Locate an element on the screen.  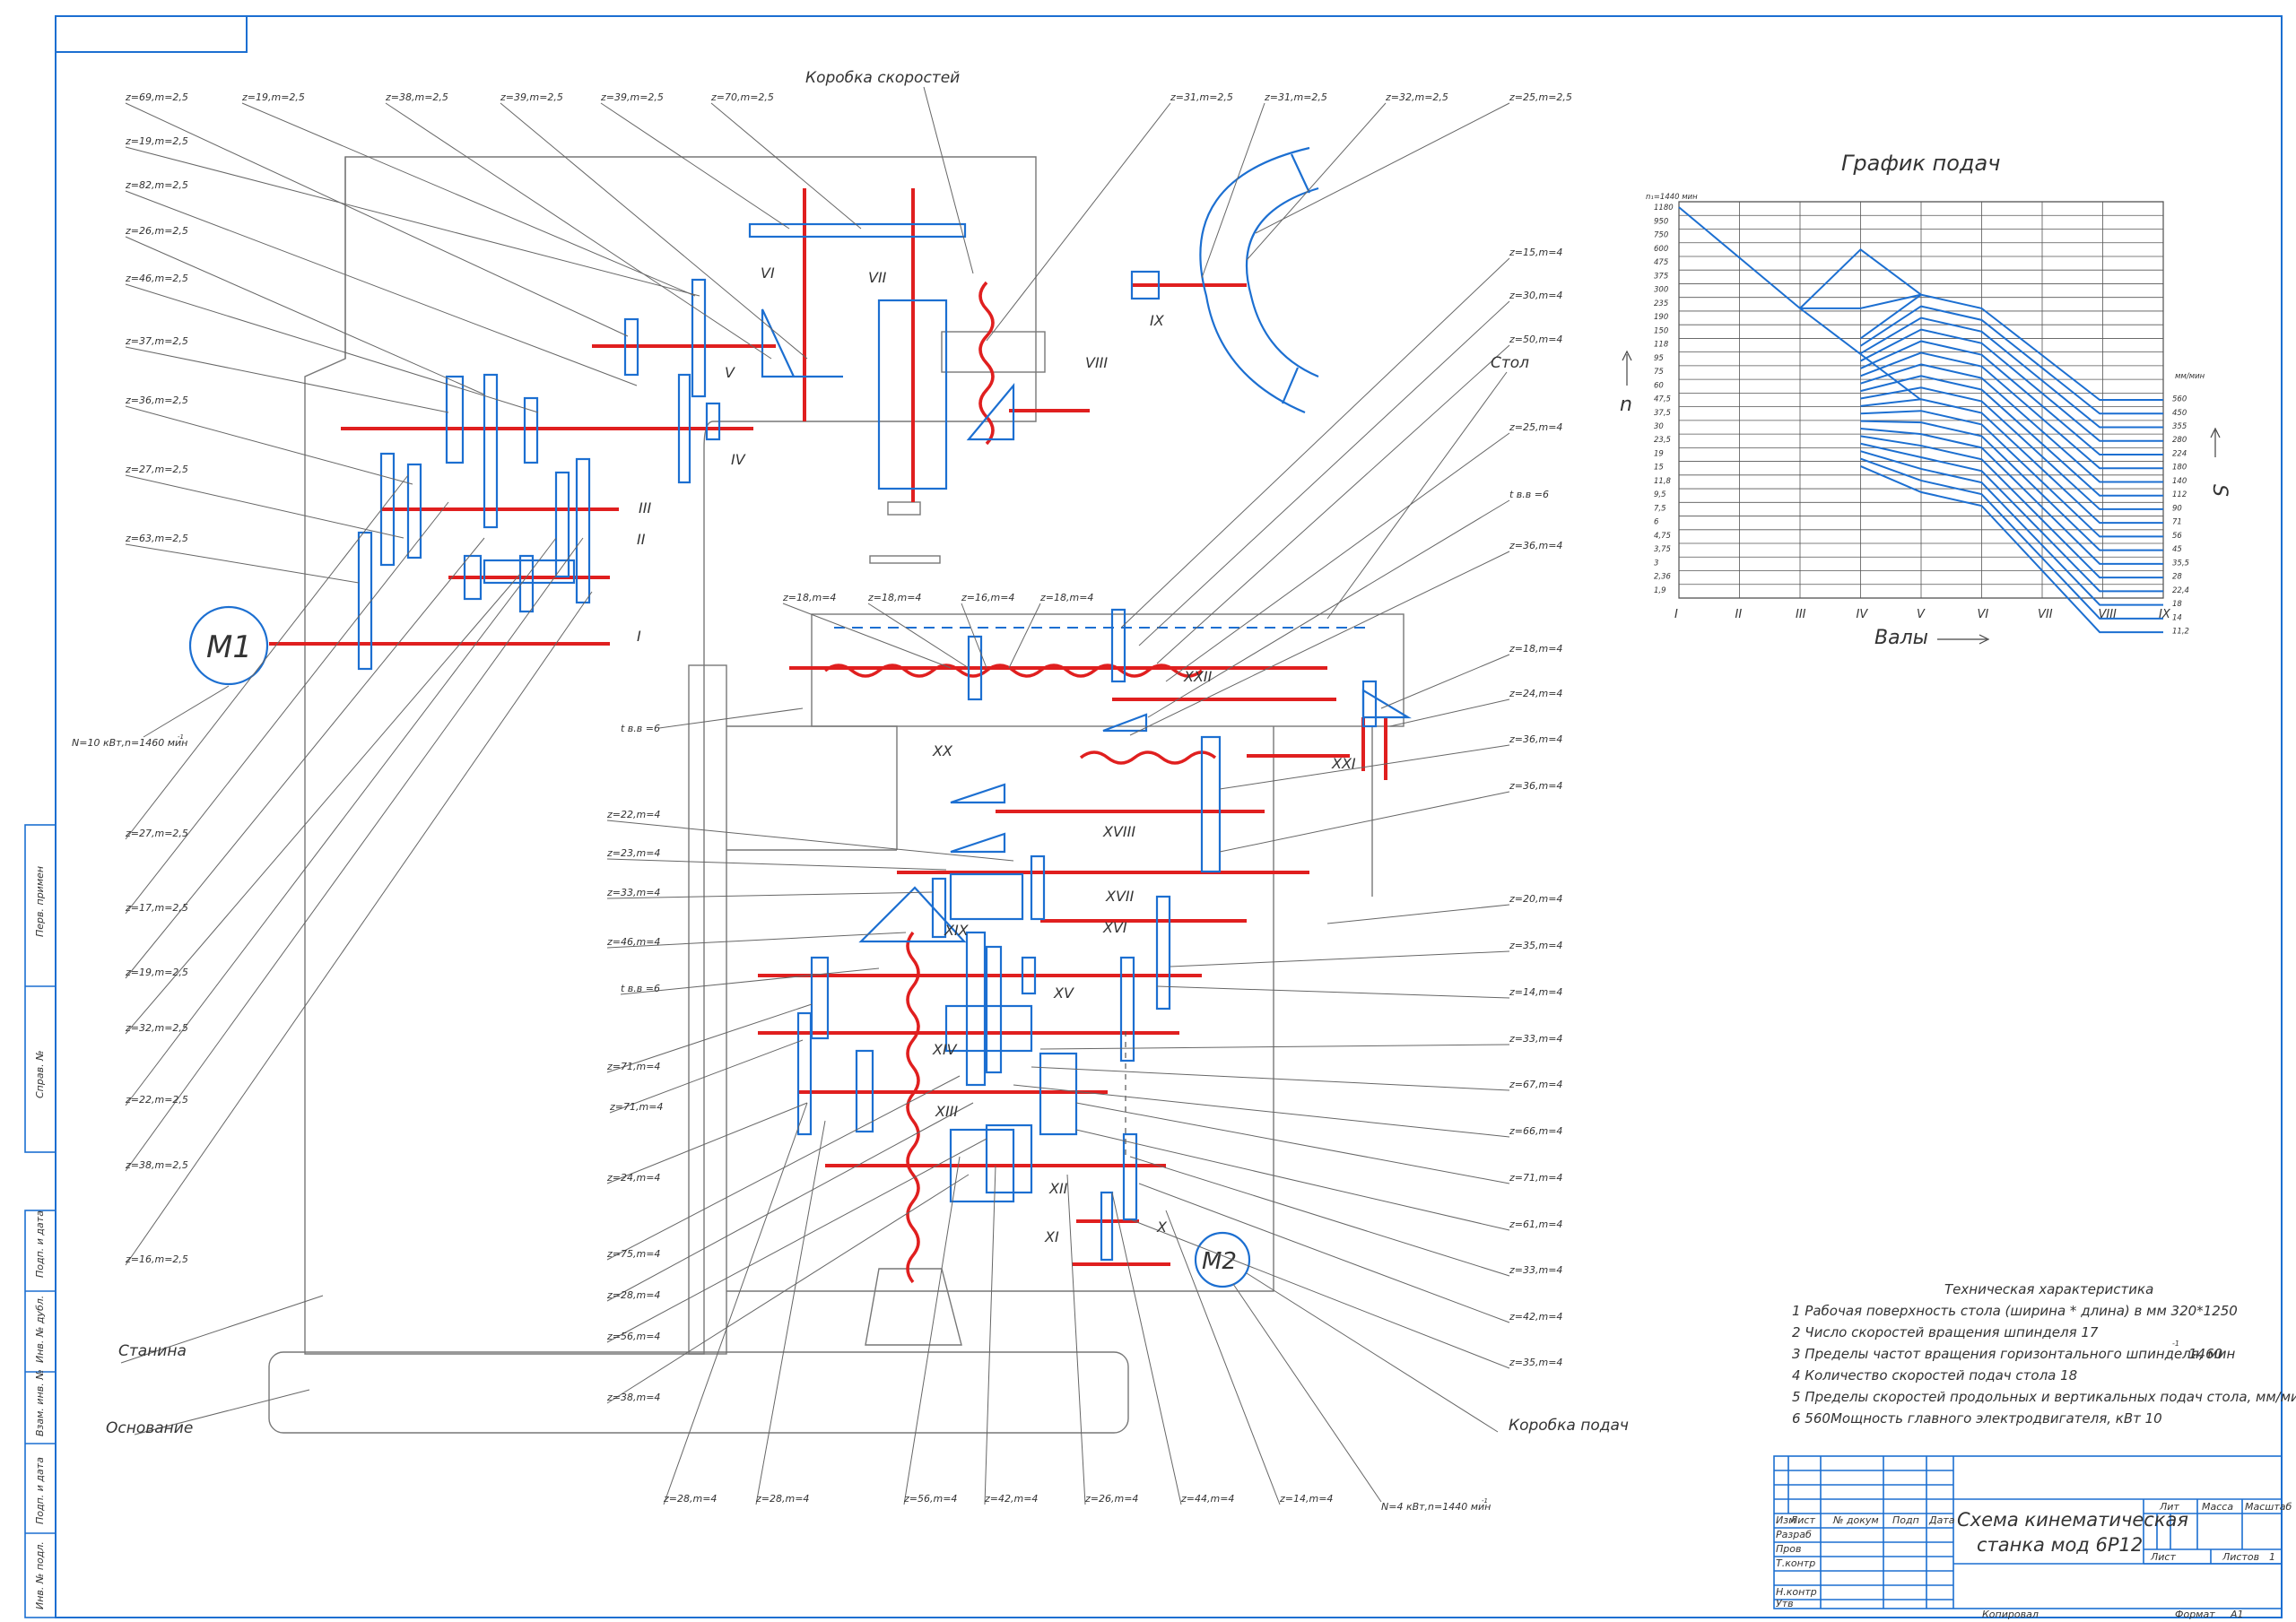
gear_labels_top-1: z=38,m=2,5 is located at coordinates (416, 97).